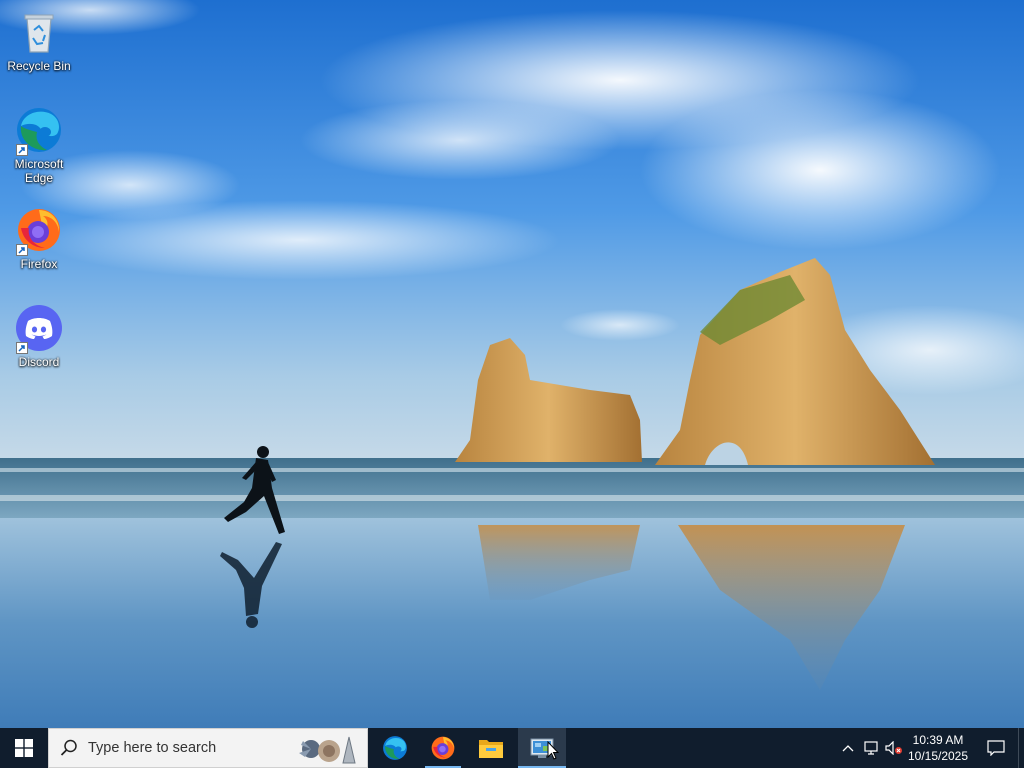 This screenshot has width=1024, height=768. I want to click on show-desktop-button, so click(1021, 748).